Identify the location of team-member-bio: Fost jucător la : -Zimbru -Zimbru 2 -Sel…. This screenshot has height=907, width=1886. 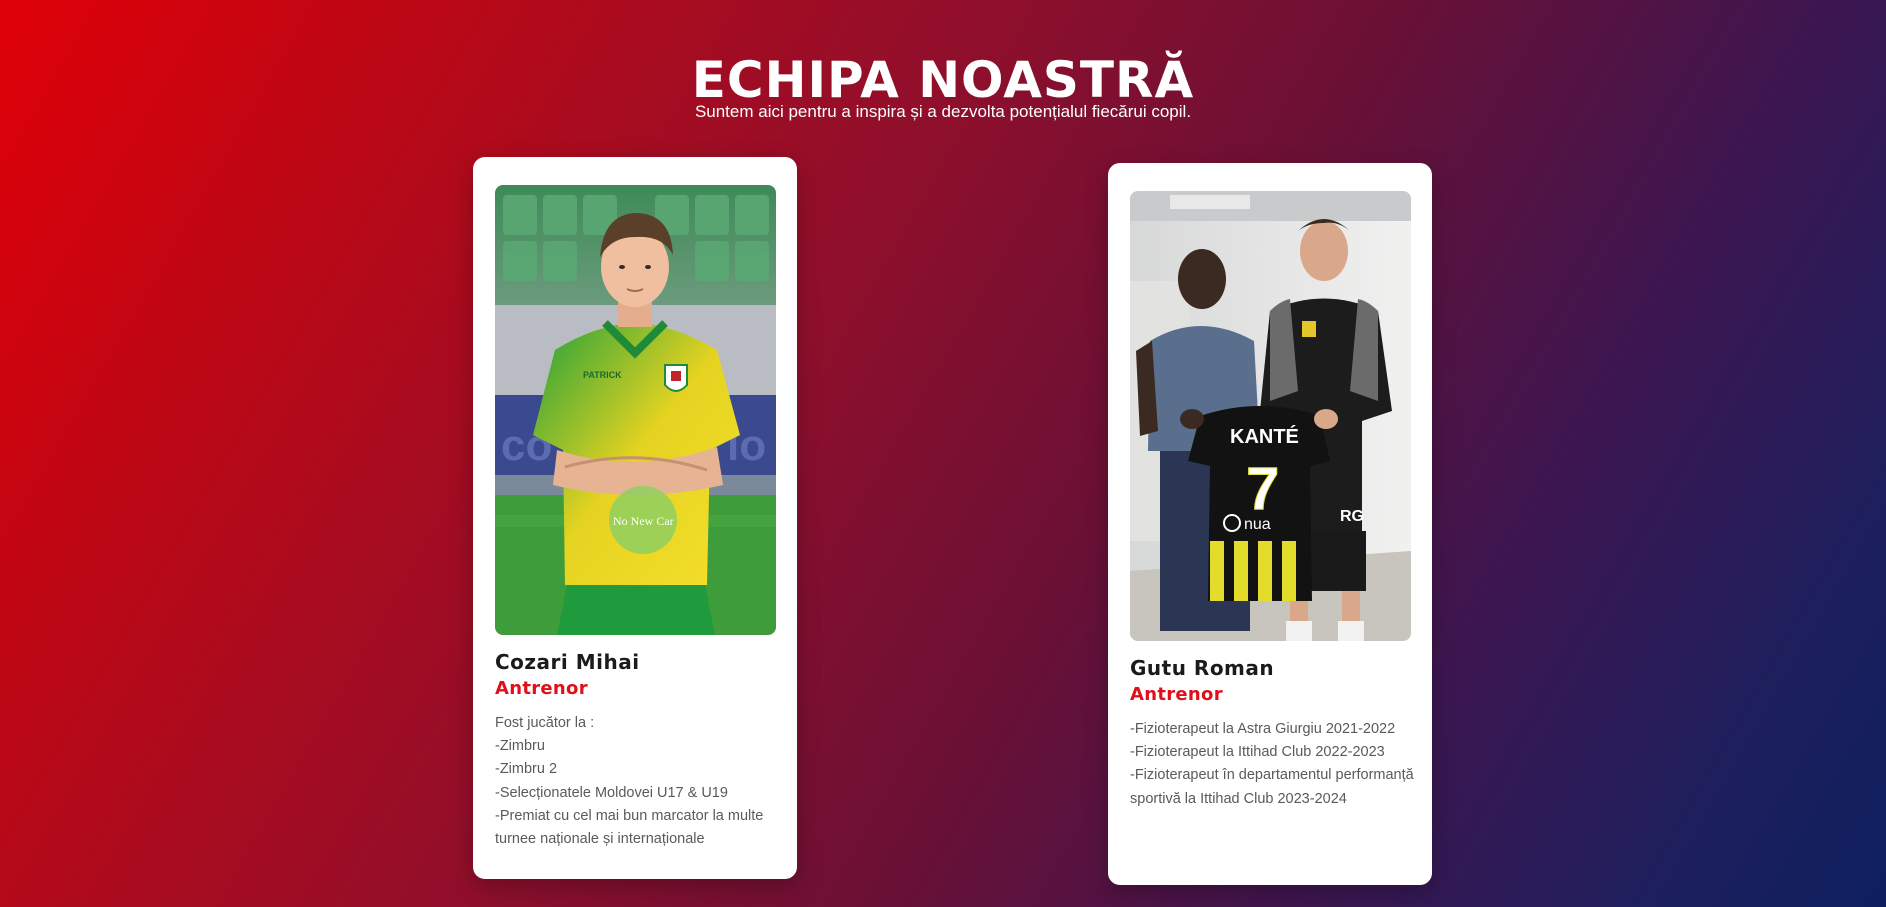
(640, 781).